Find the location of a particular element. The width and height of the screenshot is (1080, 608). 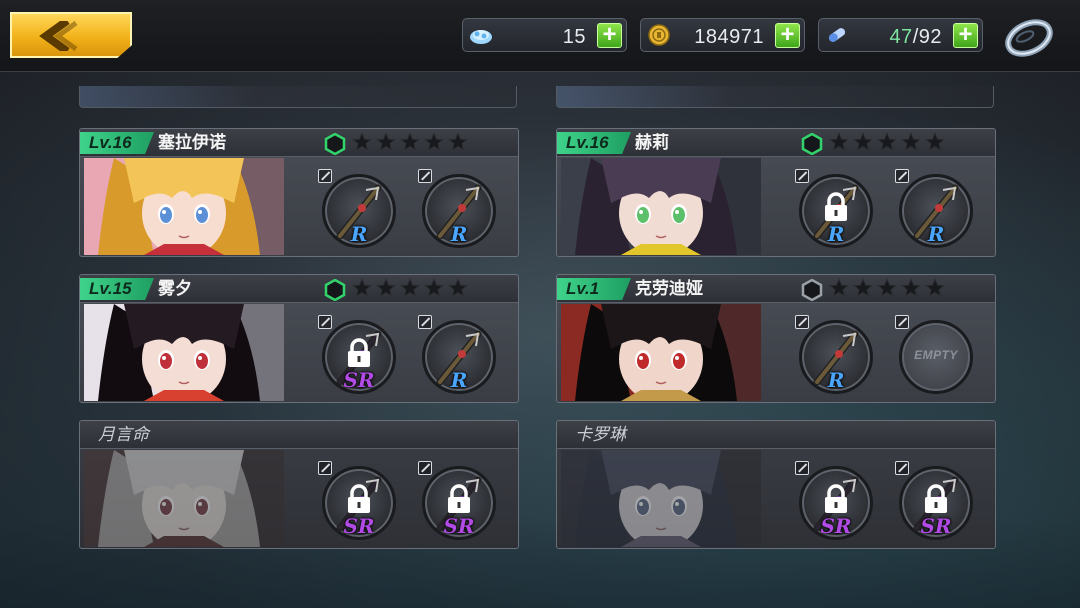

gold-value: 184971 is located at coordinates (729, 37).